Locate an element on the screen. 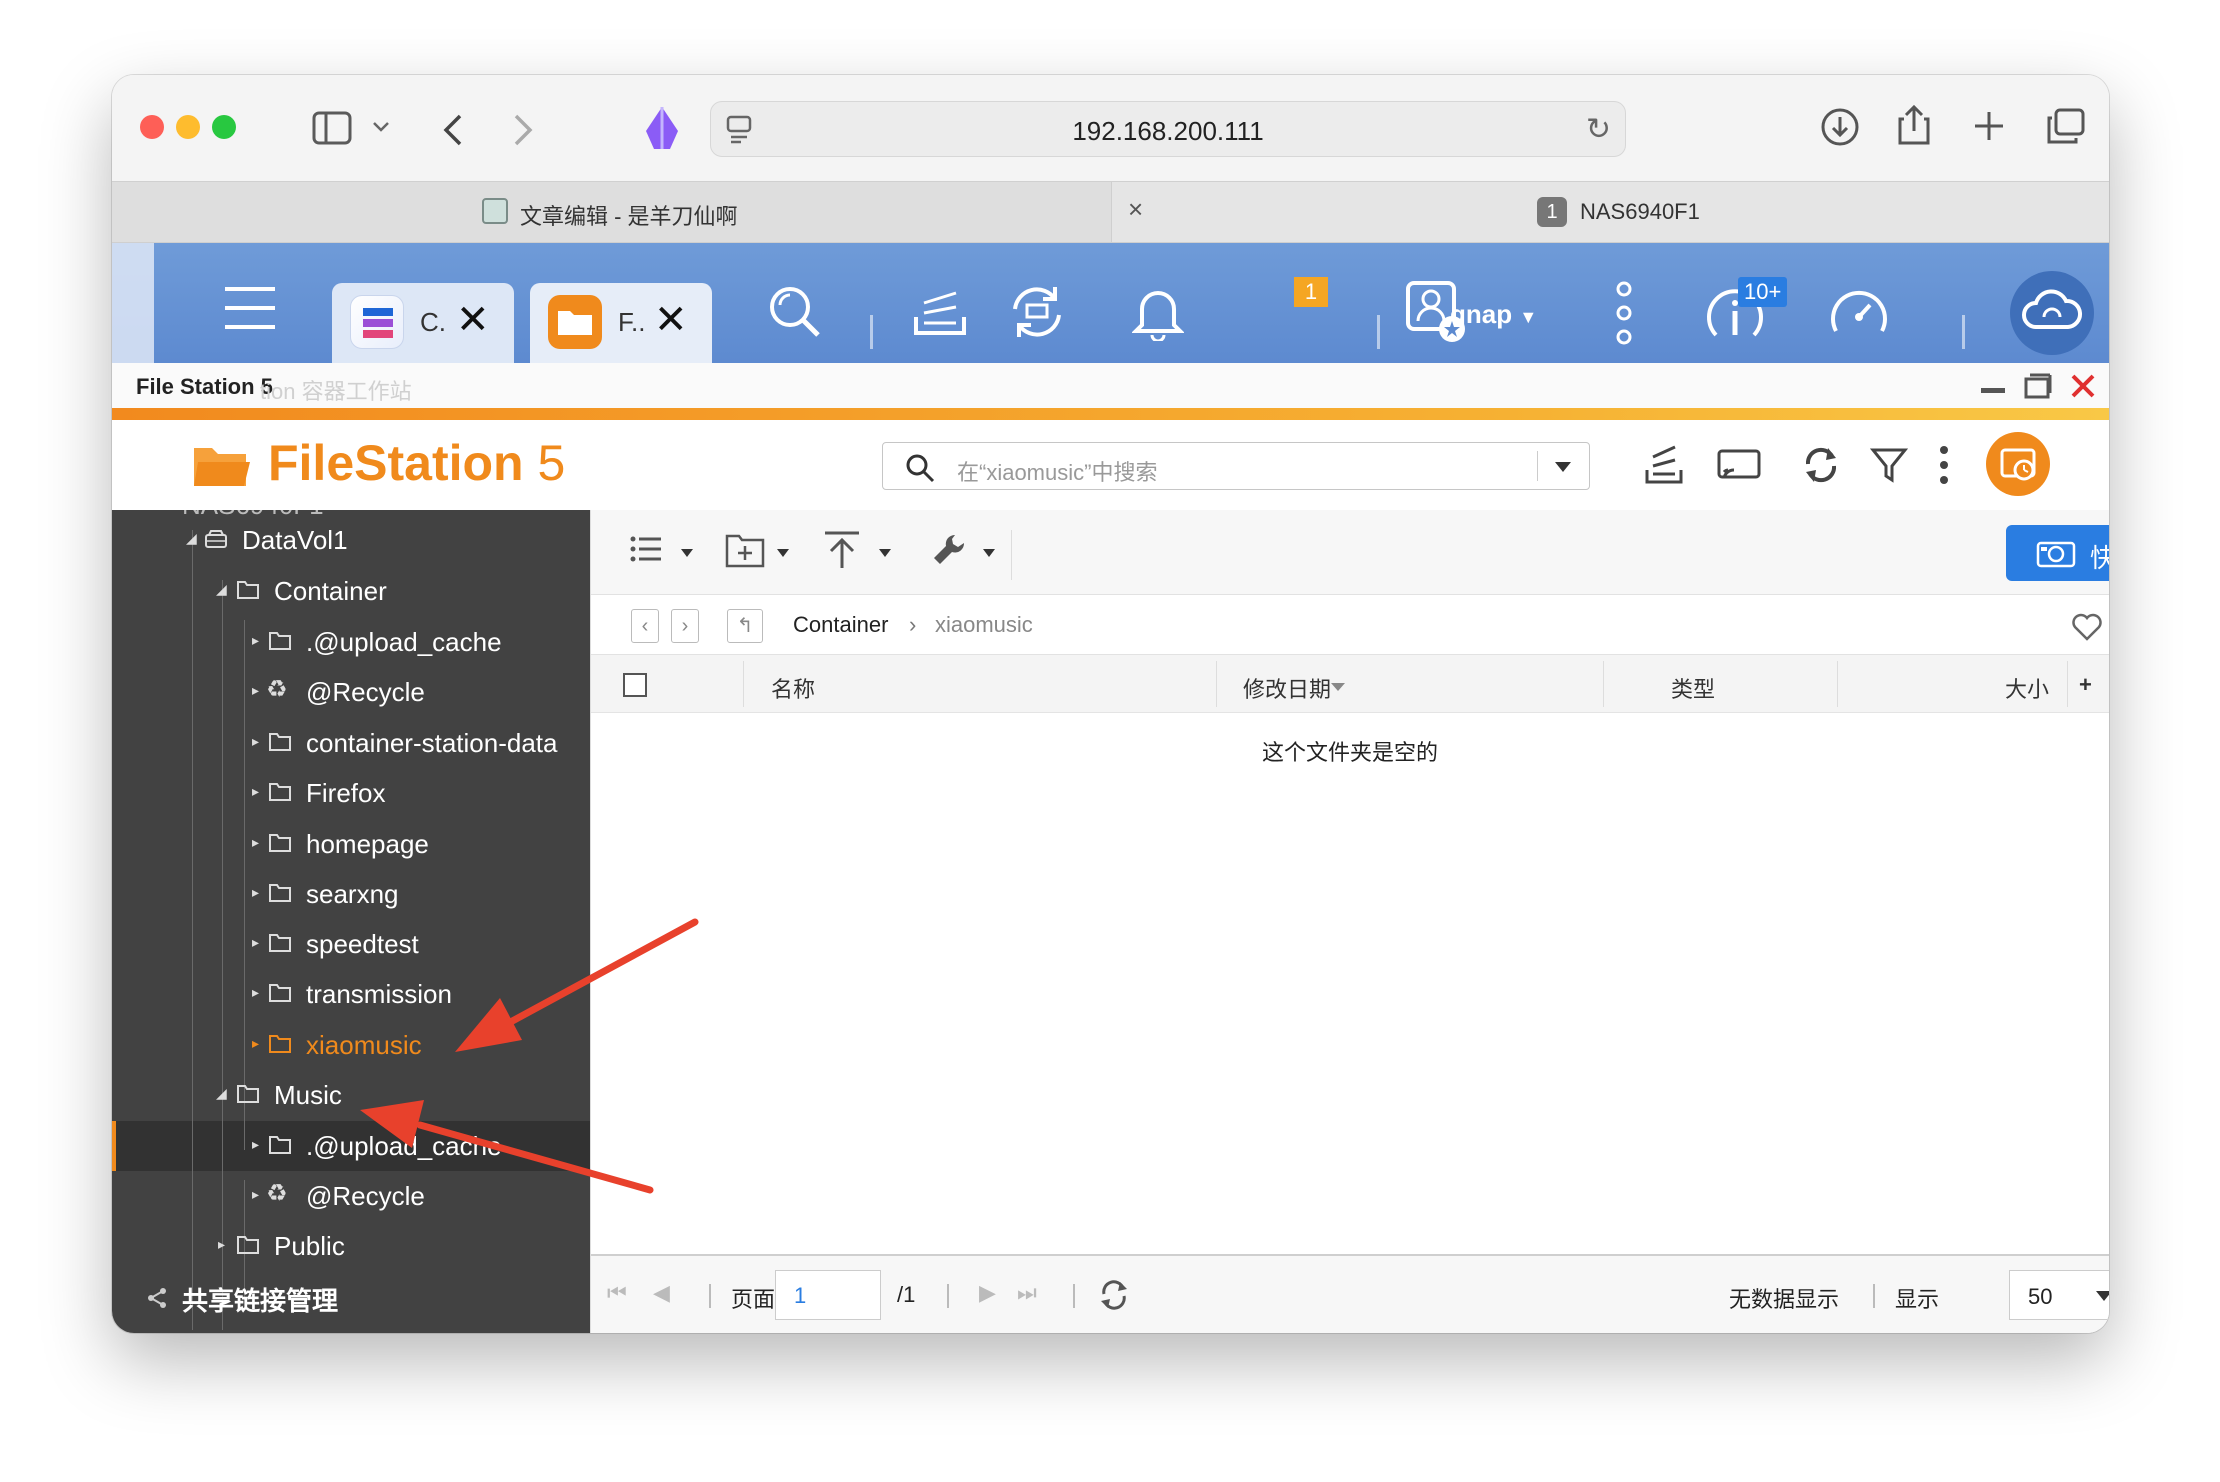 The image size is (2220, 1482). upload-icon is located at coordinates (842, 549).